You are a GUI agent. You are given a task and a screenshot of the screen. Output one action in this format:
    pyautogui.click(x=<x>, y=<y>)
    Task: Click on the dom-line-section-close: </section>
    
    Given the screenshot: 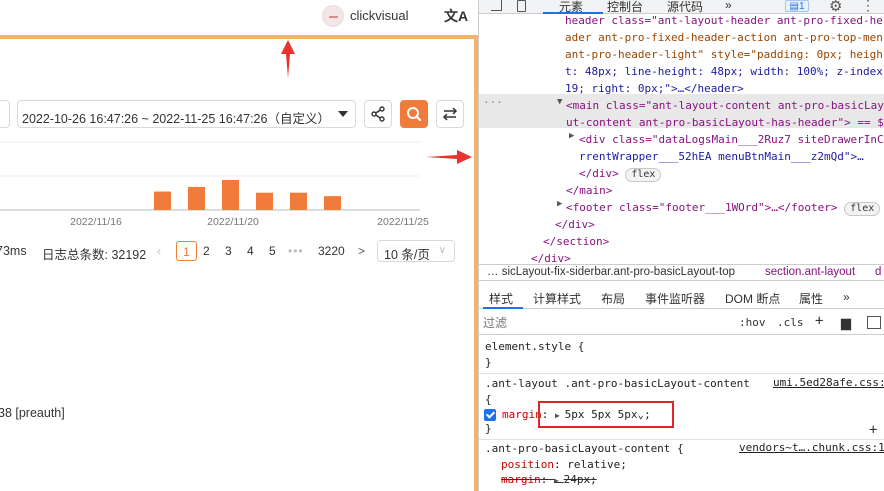 What is the action you would take?
    pyautogui.click(x=576, y=241)
    